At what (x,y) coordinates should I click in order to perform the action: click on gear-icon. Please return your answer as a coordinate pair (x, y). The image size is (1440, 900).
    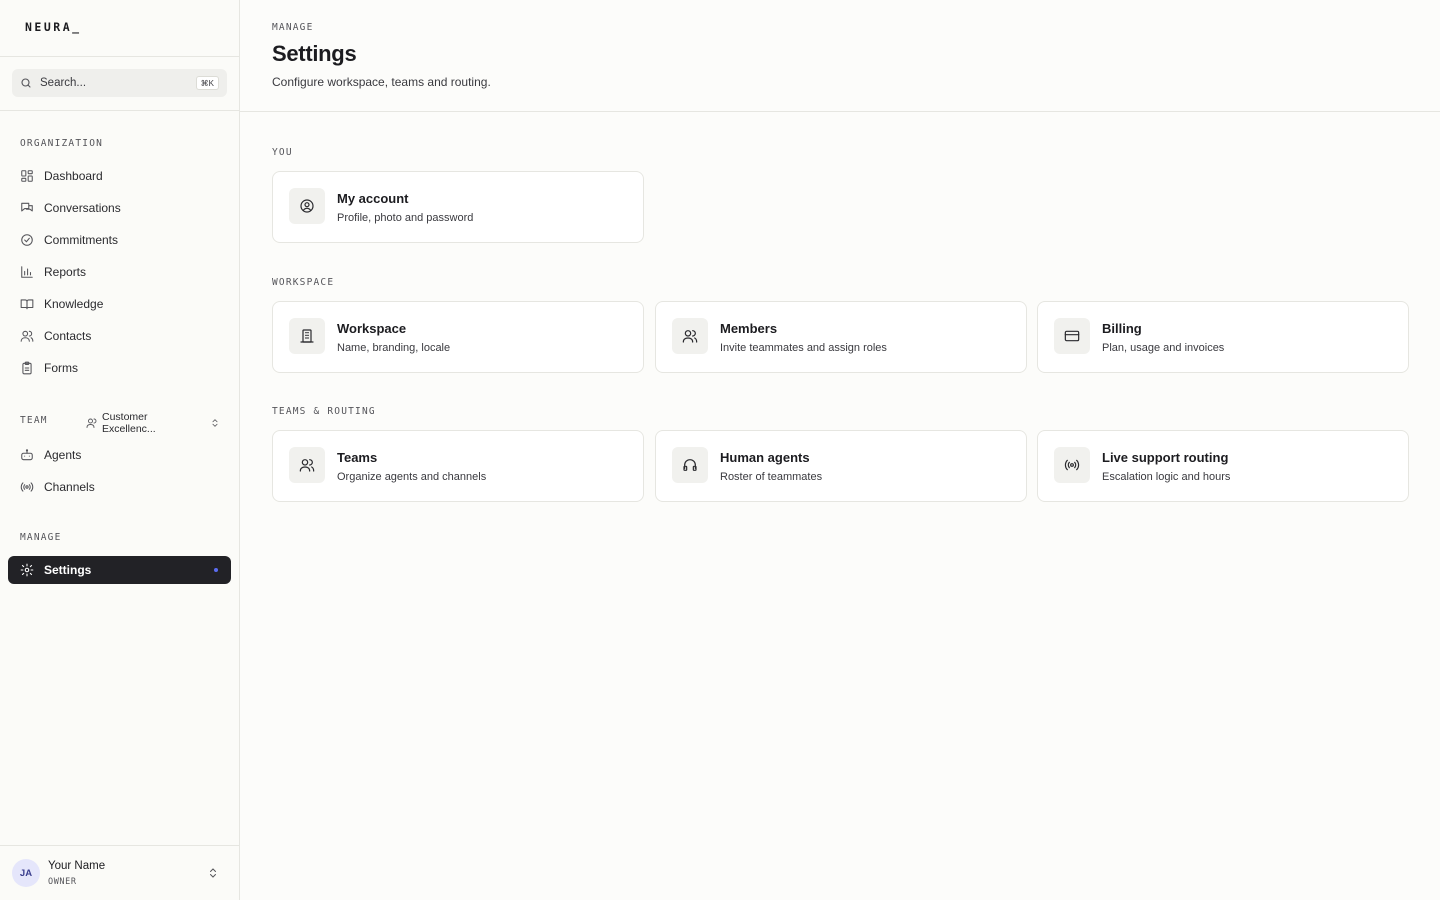
    Looking at the image, I should click on (27, 570).